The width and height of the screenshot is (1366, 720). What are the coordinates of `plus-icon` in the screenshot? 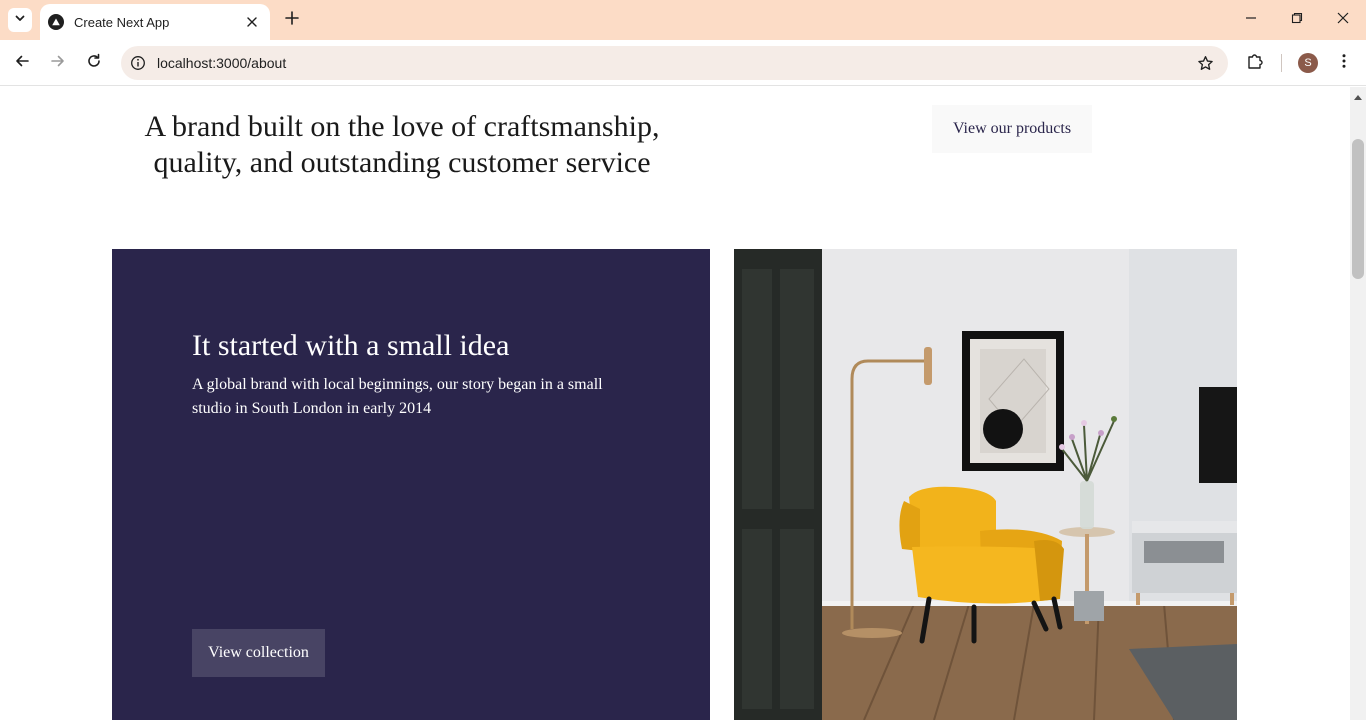 It's located at (292, 20).